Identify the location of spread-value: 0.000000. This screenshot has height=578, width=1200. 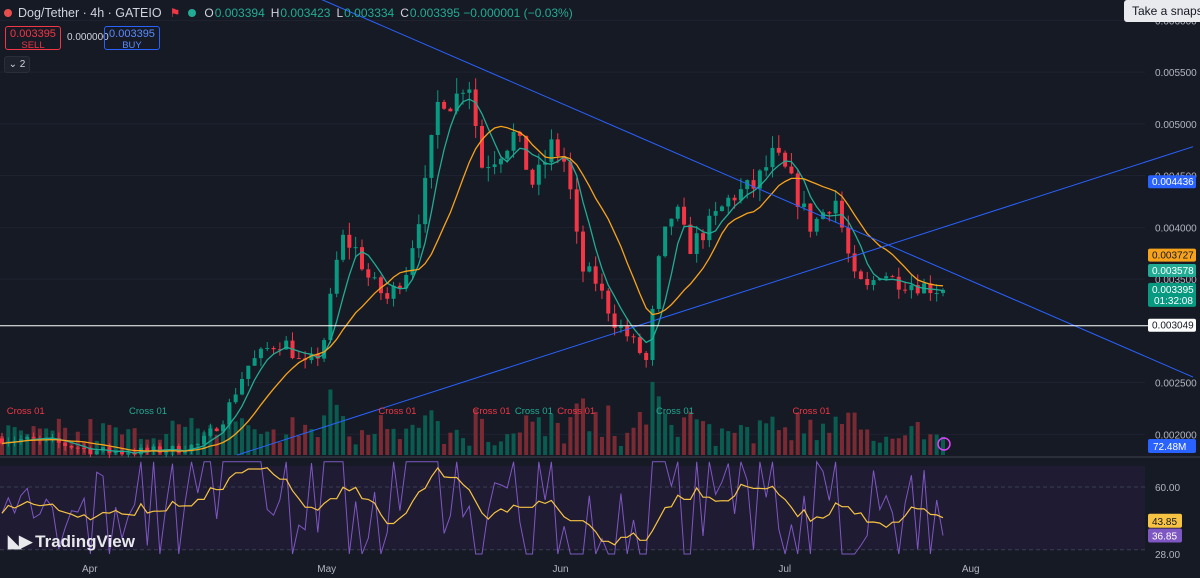
(88, 37).